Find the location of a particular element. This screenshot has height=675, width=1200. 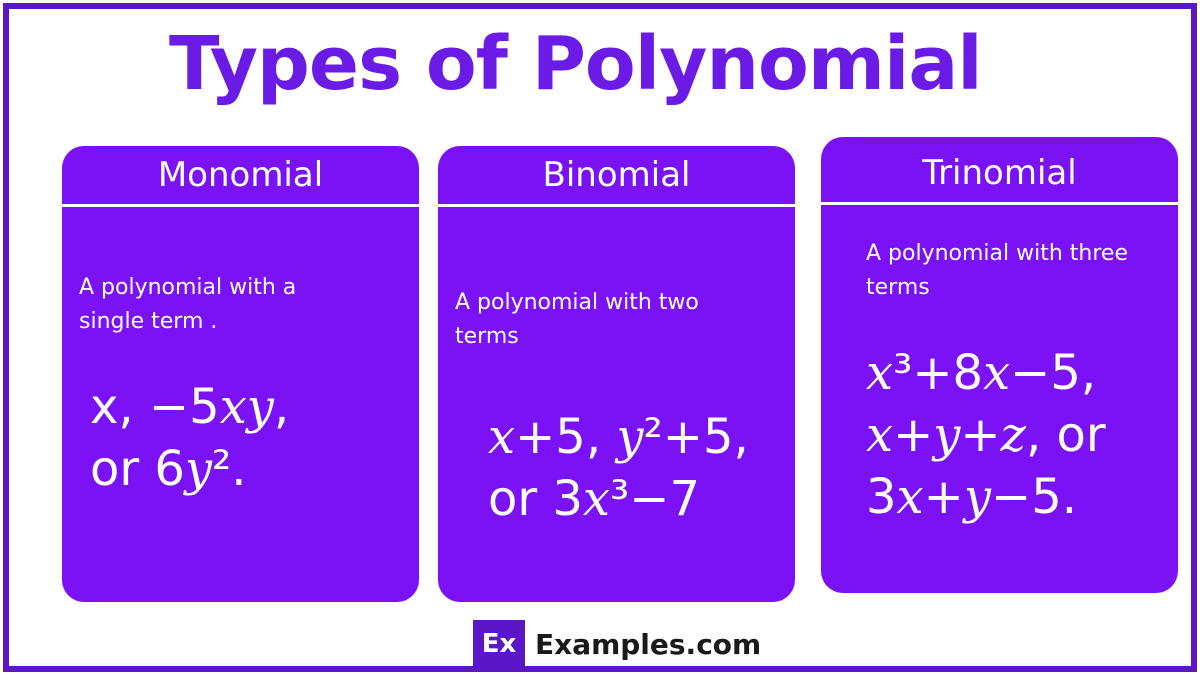

card-header: Trinomial is located at coordinates (999, 171).